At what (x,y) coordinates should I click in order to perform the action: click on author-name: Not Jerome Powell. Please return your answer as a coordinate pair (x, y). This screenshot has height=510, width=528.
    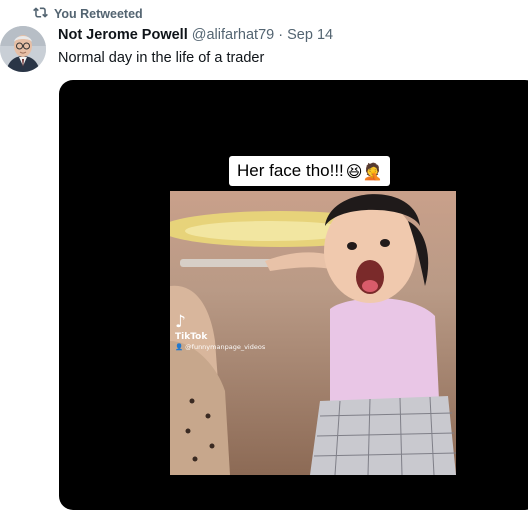
    Looking at the image, I should click on (123, 35).